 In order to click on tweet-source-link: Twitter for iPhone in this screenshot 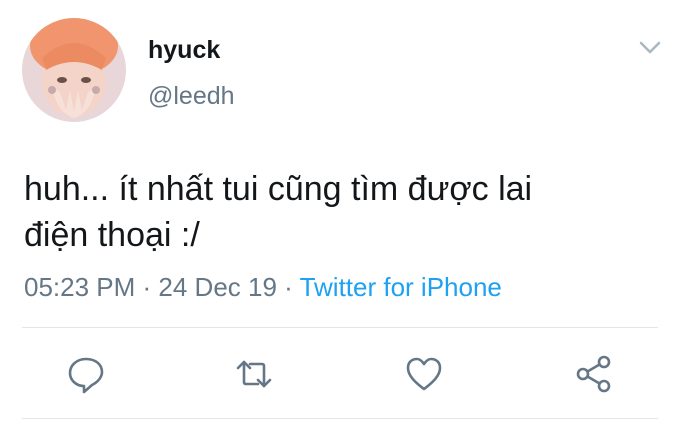, I will do `click(401, 287)`.